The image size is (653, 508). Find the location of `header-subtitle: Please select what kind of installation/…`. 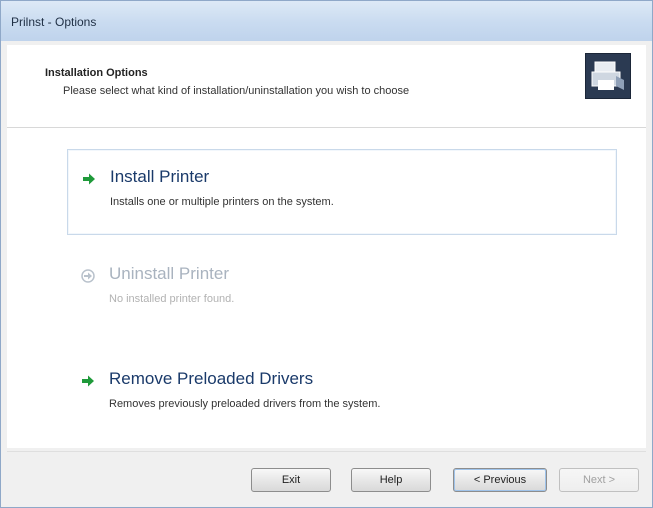

header-subtitle: Please select what kind of installation/… is located at coordinates (236, 91).